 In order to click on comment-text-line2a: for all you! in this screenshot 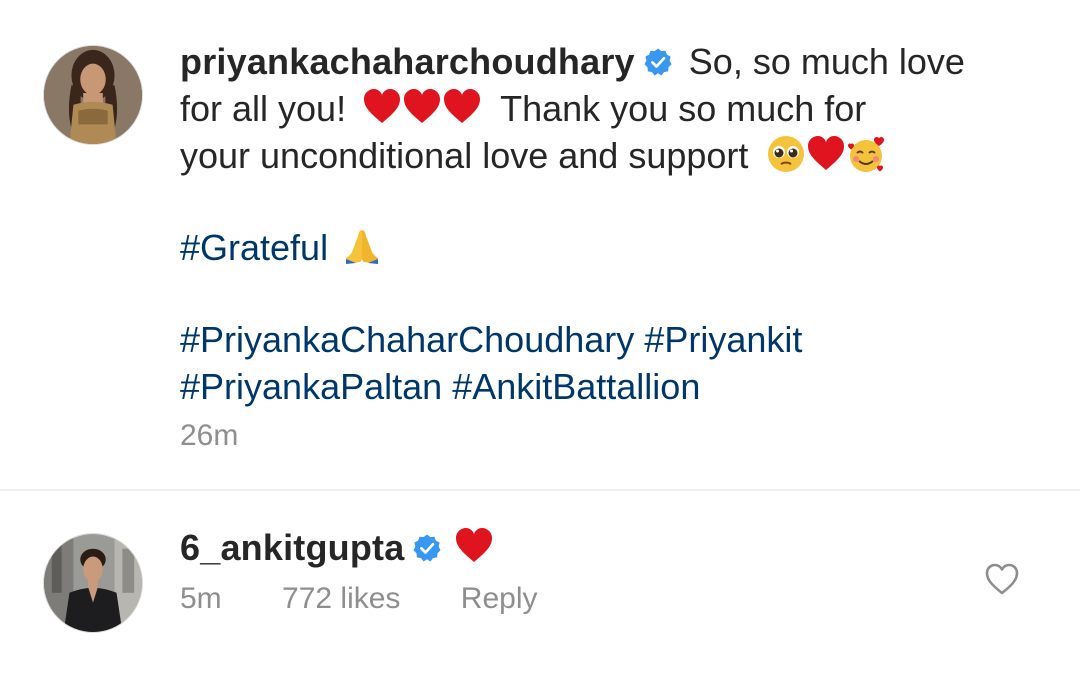, I will do `click(263, 108)`.